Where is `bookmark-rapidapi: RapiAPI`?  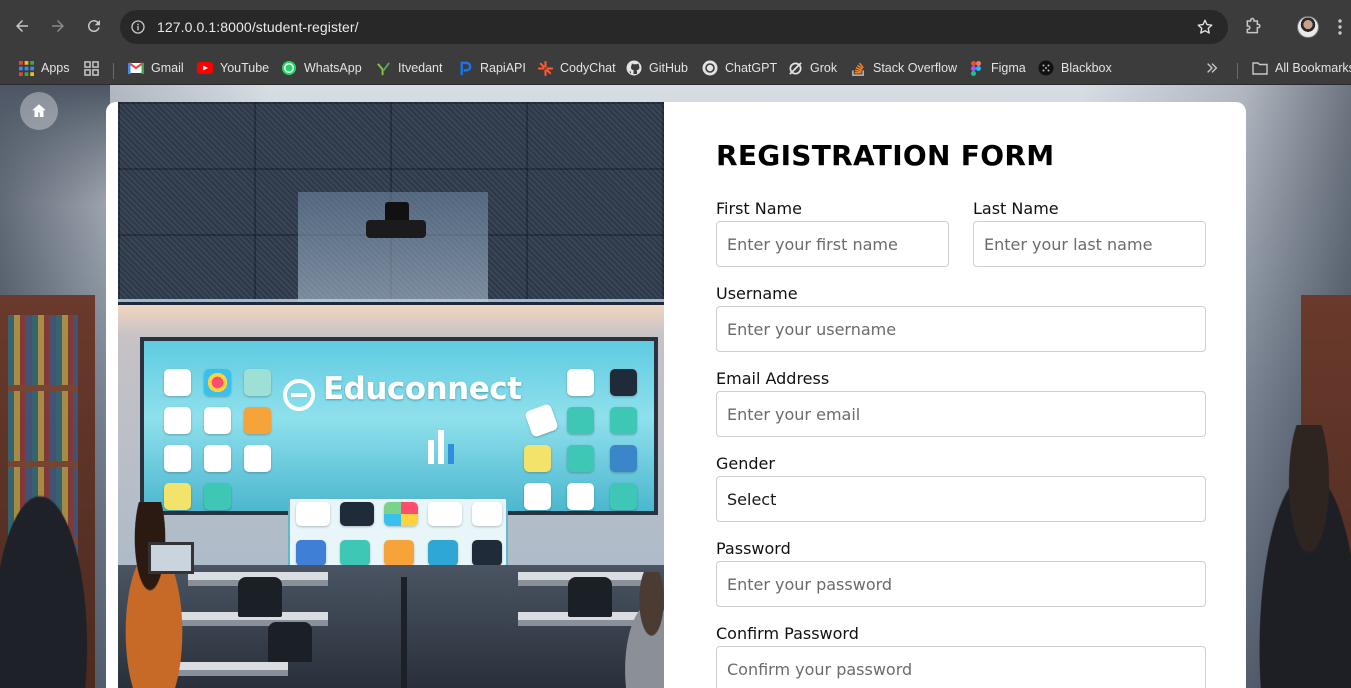
bookmark-rapidapi: RapiAPI is located at coordinates (491, 68).